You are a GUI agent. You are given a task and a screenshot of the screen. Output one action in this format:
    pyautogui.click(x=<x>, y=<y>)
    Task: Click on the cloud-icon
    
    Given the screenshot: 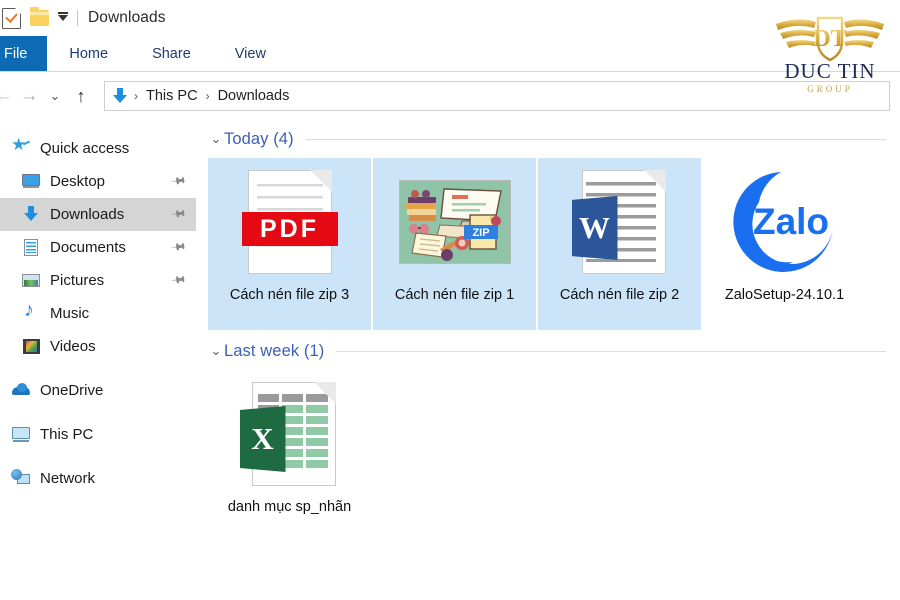 What is the action you would take?
    pyautogui.click(x=21, y=390)
    